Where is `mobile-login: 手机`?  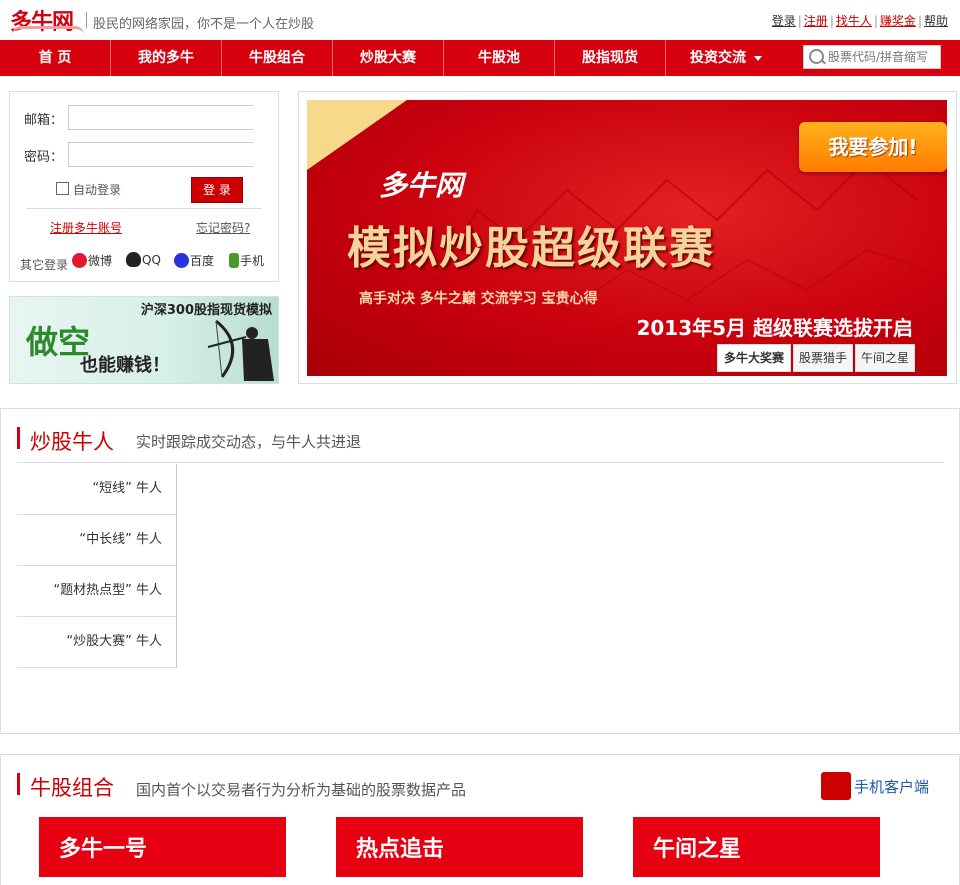
mobile-login: 手机 is located at coordinates (246, 260).